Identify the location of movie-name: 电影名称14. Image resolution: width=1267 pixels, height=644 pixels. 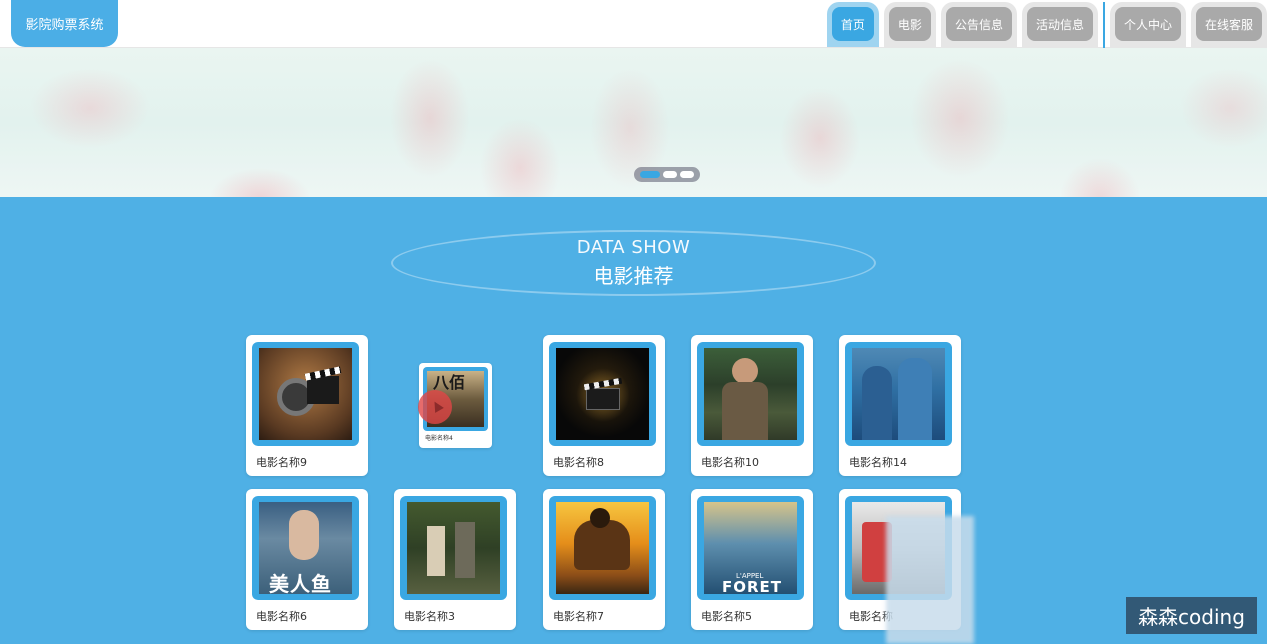
(878, 462).